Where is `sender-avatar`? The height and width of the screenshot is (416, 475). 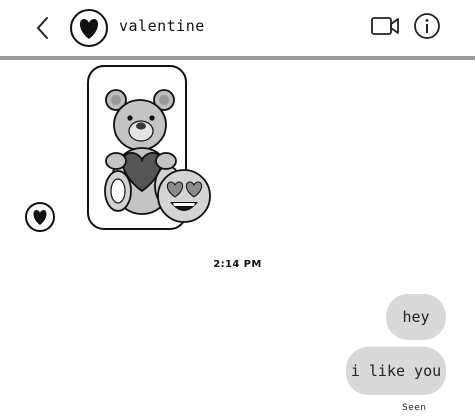
sender-avatar is located at coordinates (40, 217).